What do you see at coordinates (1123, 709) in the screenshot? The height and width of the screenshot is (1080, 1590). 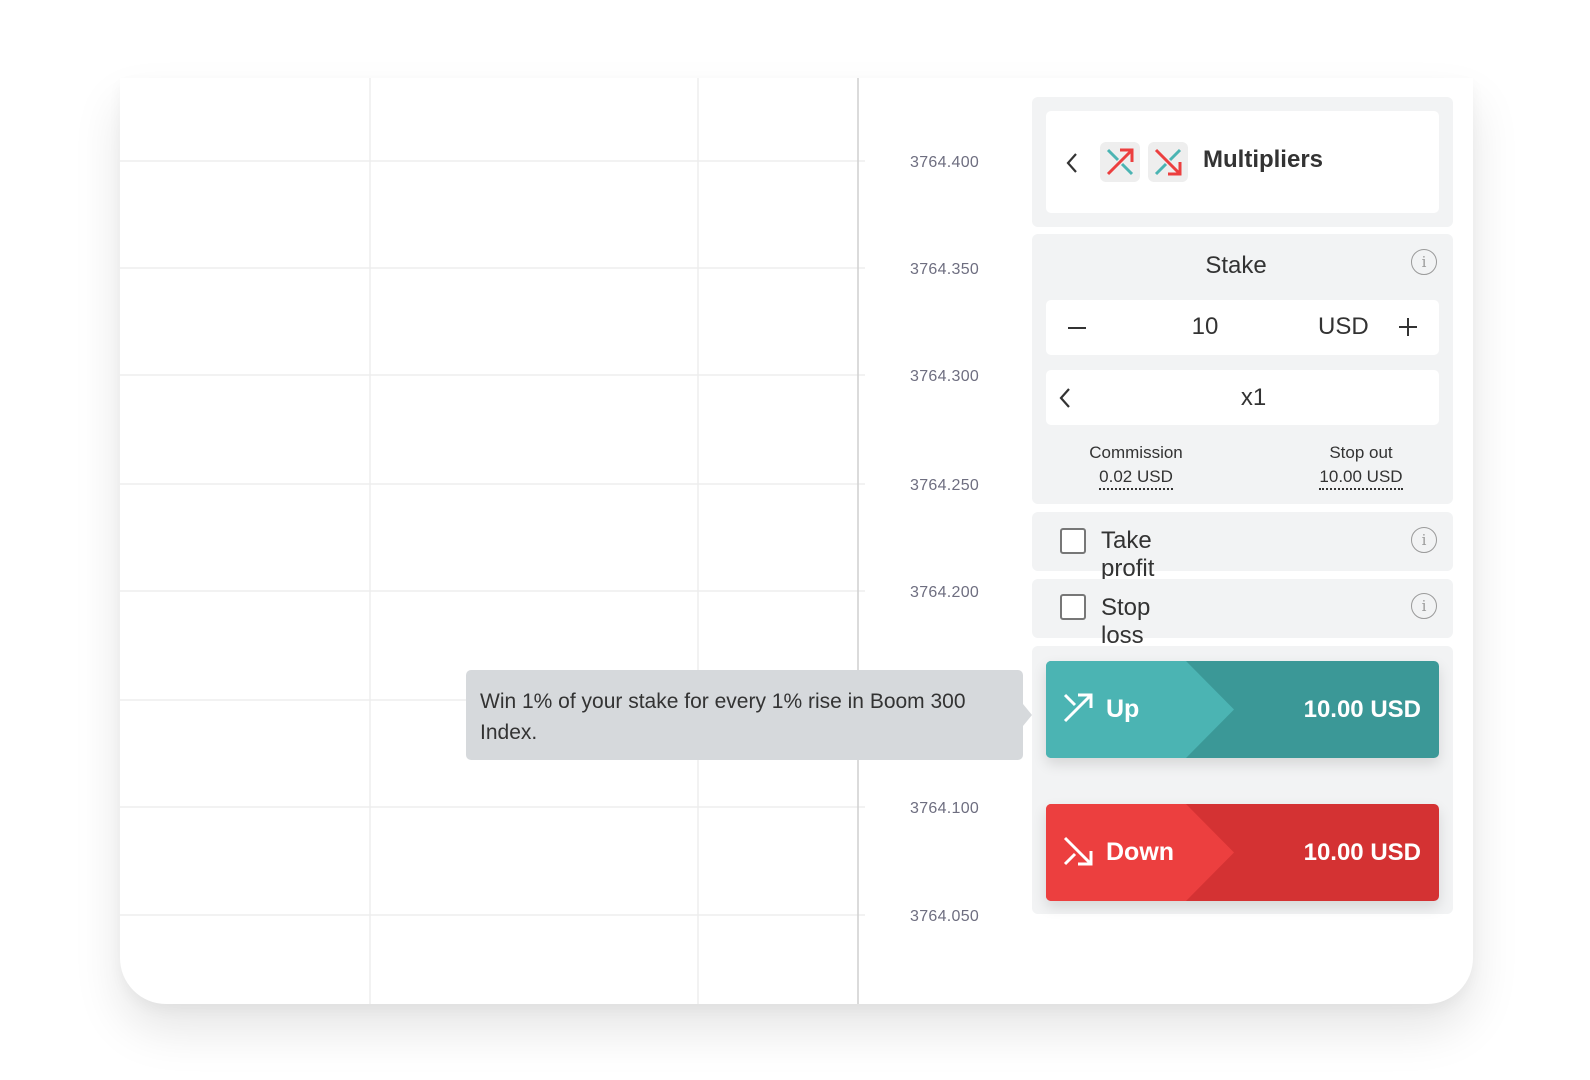 I see `up-button-label: Up` at bounding box center [1123, 709].